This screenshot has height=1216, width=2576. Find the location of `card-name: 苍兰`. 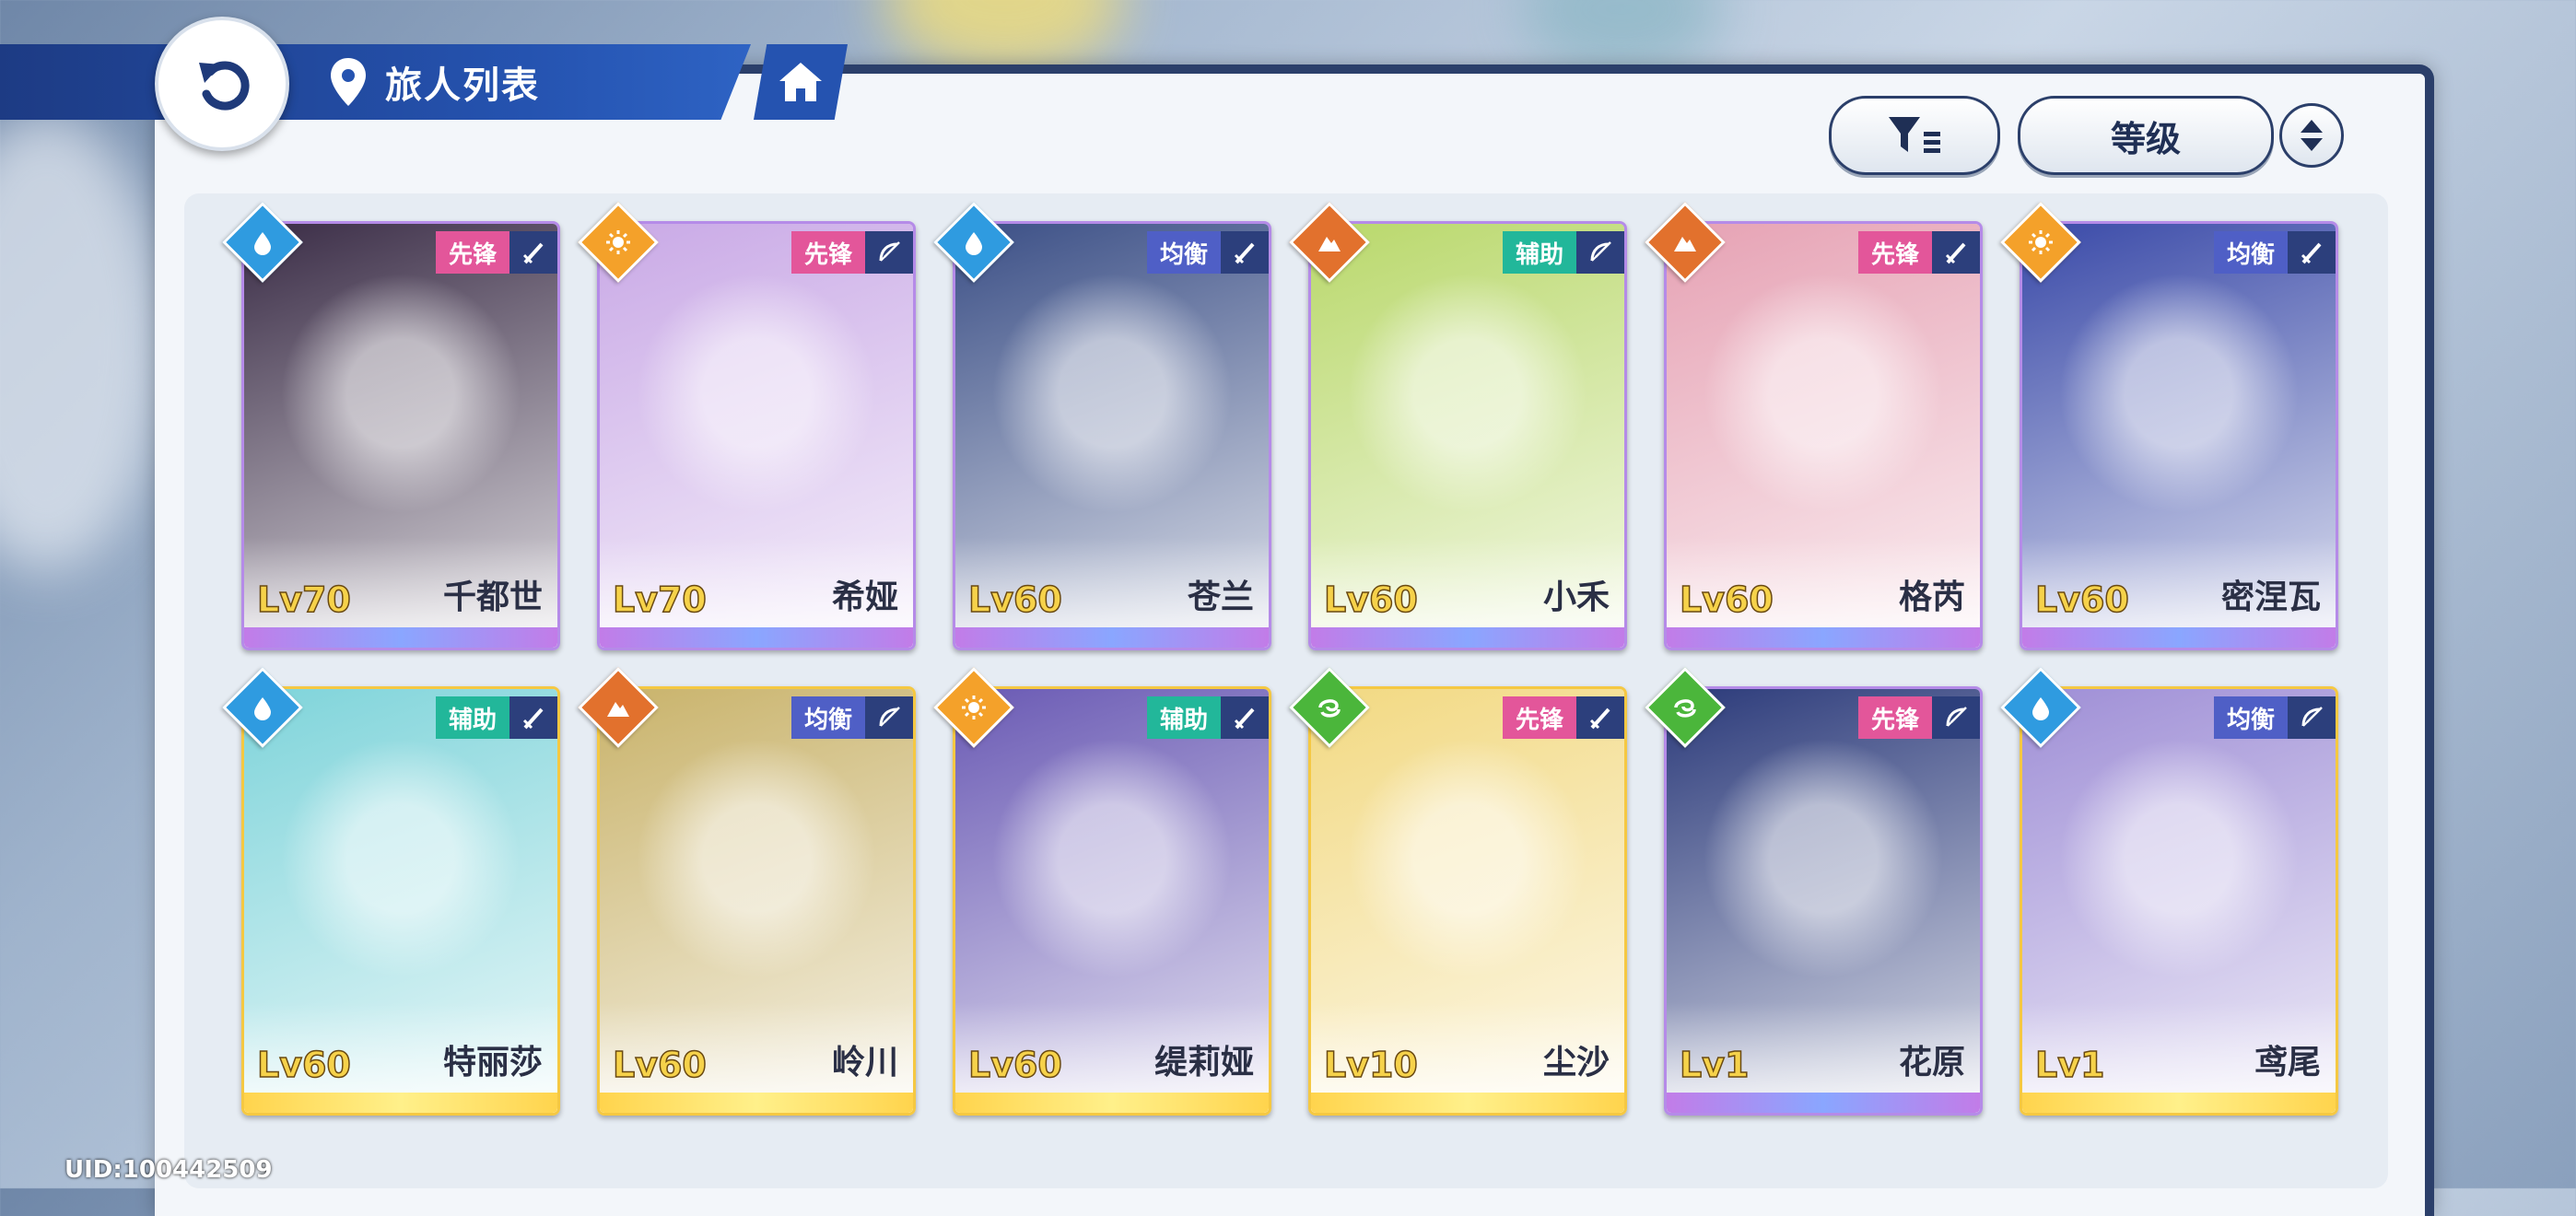

card-name: 苍兰 is located at coordinates (1220, 597).